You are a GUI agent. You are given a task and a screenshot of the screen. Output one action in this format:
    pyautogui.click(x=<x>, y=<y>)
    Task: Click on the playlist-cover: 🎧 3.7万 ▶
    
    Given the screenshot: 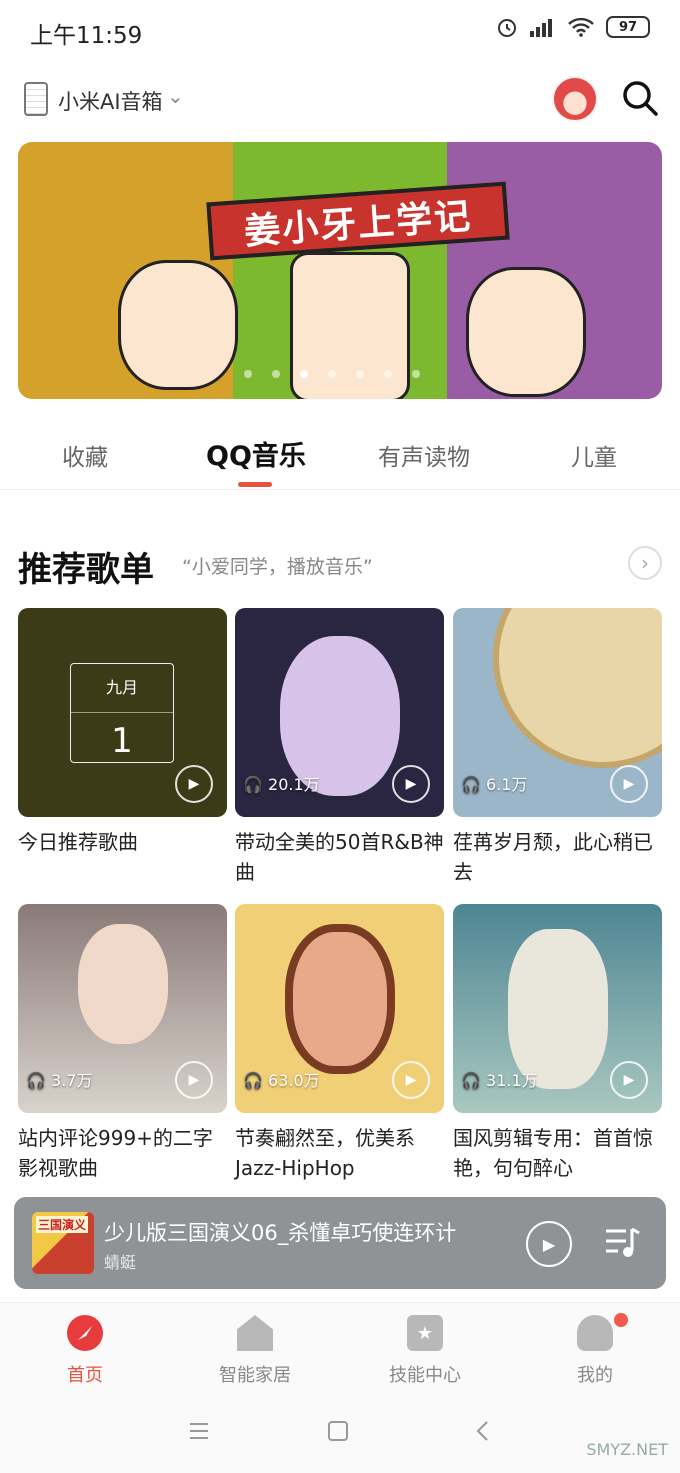 What is the action you would take?
    pyautogui.click(x=122, y=1008)
    